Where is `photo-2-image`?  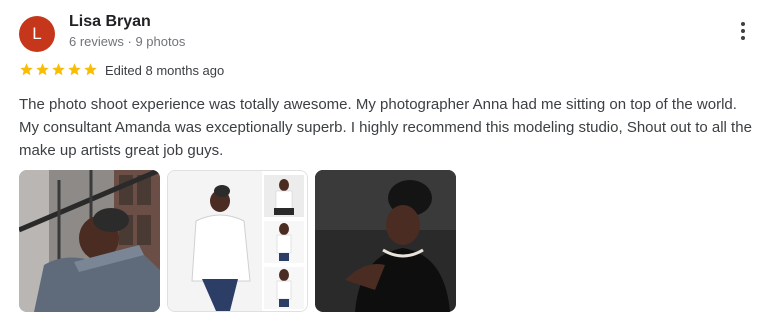
photo-2-image is located at coordinates (237, 241).